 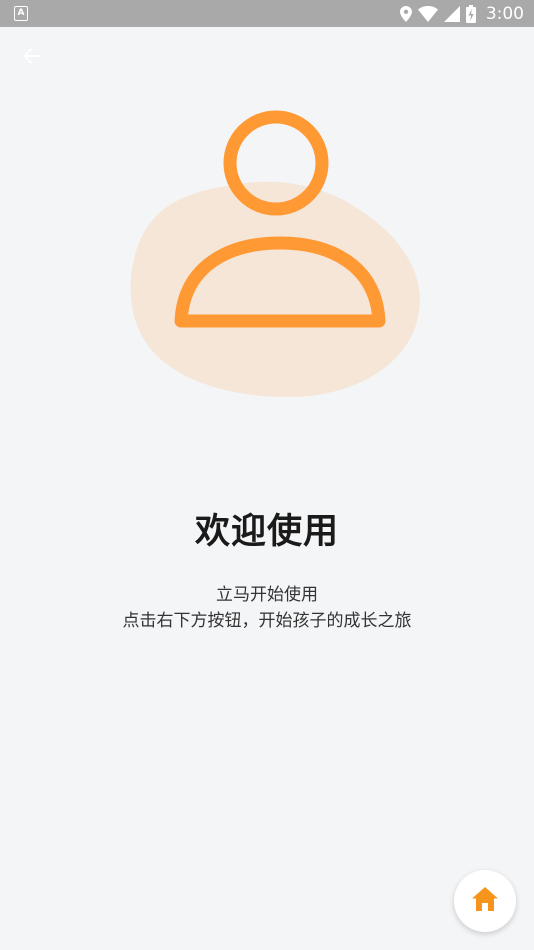 What do you see at coordinates (267, 621) in the screenshot?
I see `welcome-subtitle-line2: 点击右下方按钮，开始孩子的成长之旅` at bounding box center [267, 621].